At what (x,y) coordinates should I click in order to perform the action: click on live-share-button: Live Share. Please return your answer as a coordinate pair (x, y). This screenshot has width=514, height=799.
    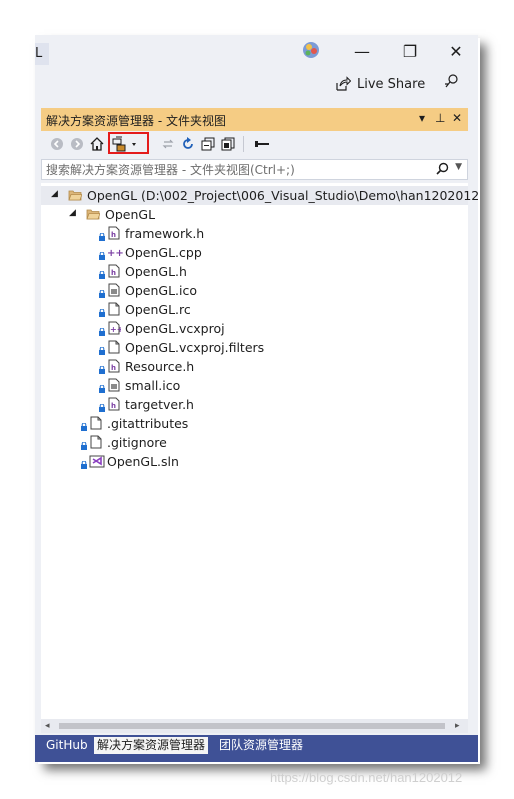
    Looking at the image, I should click on (380, 84).